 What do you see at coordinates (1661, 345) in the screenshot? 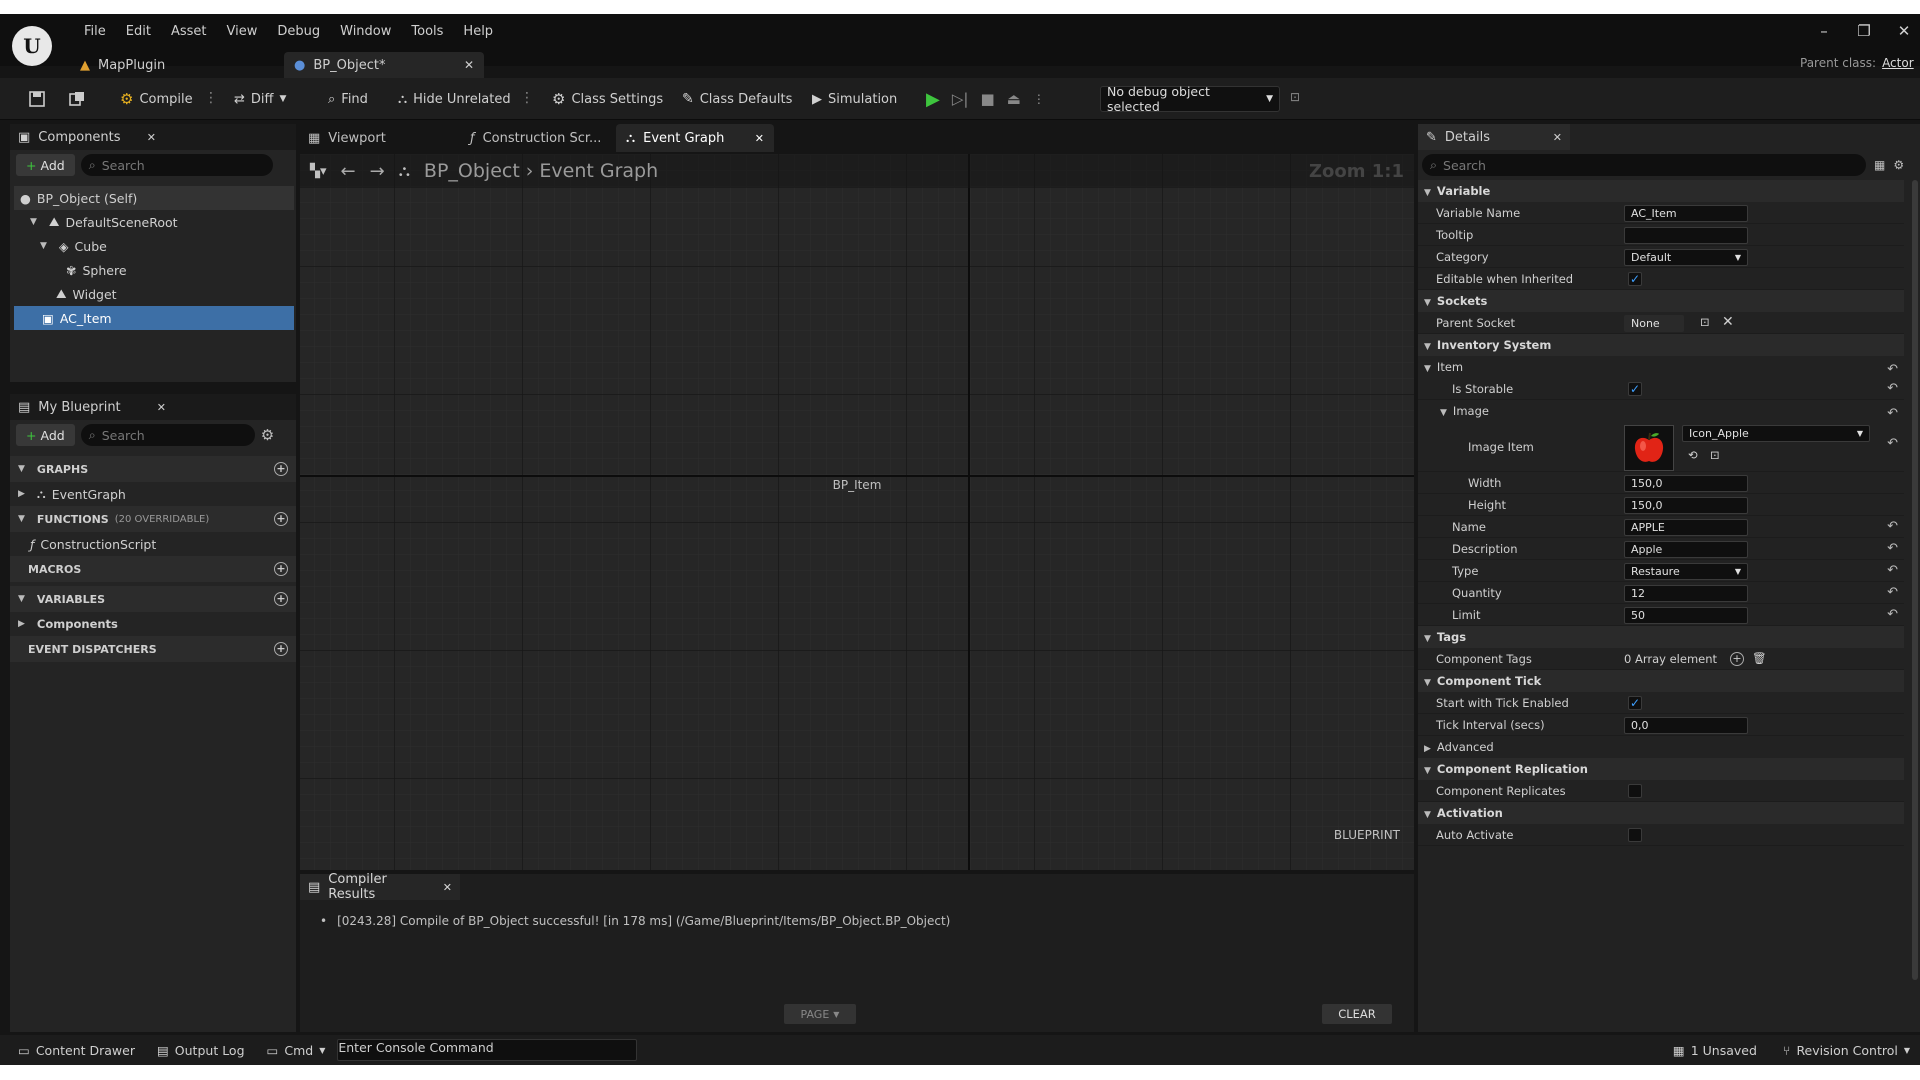
I see `section-inventory-system: ▼ Inventory System` at bounding box center [1661, 345].